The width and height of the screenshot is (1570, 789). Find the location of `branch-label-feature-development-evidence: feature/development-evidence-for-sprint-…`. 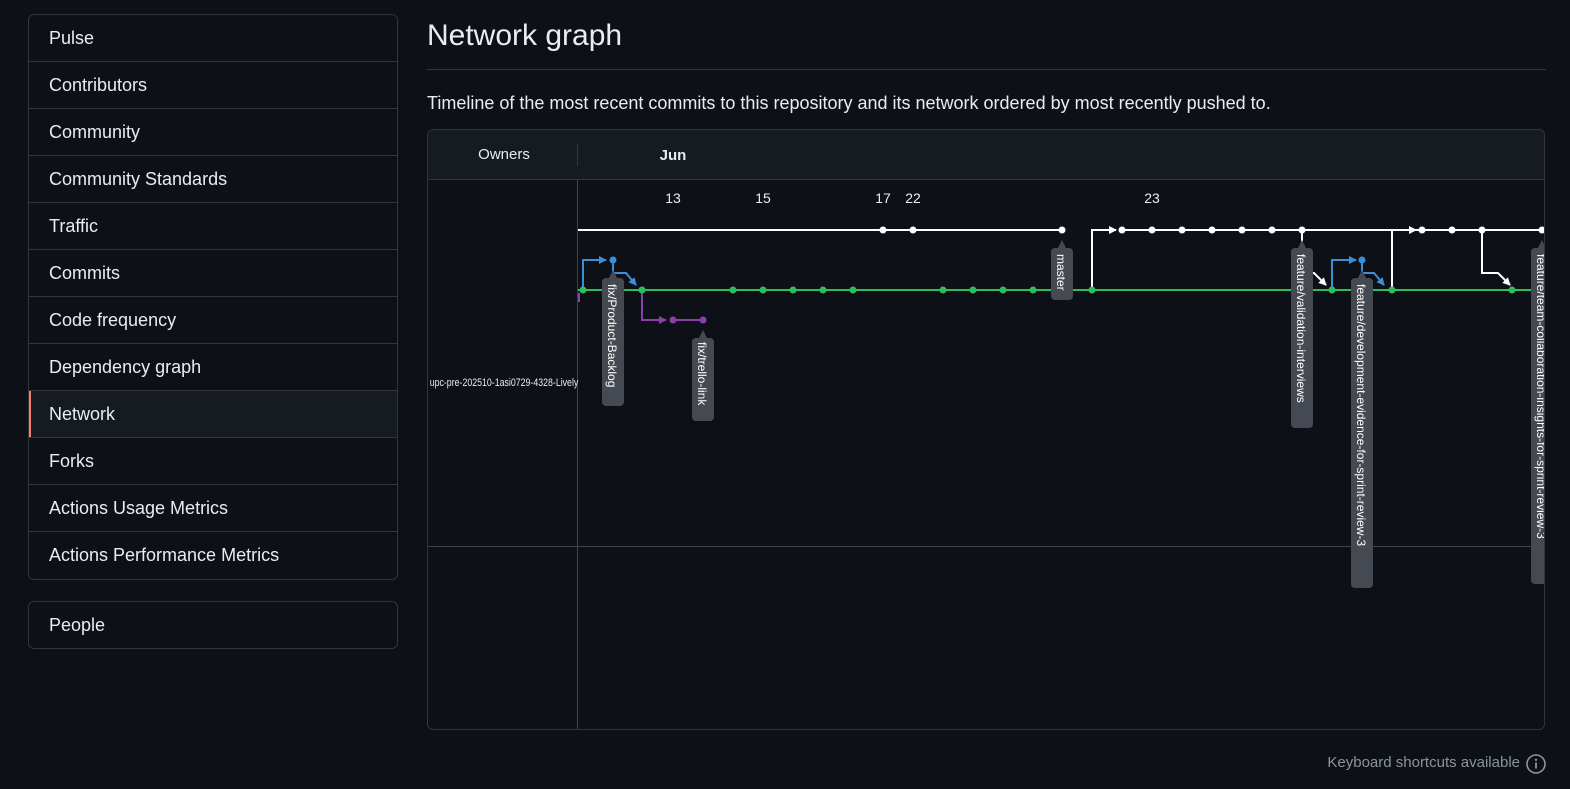

branch-label-feature-development-evidence: feature/development-evidence-for-sprint-… is located at coordinates (1362, 429).